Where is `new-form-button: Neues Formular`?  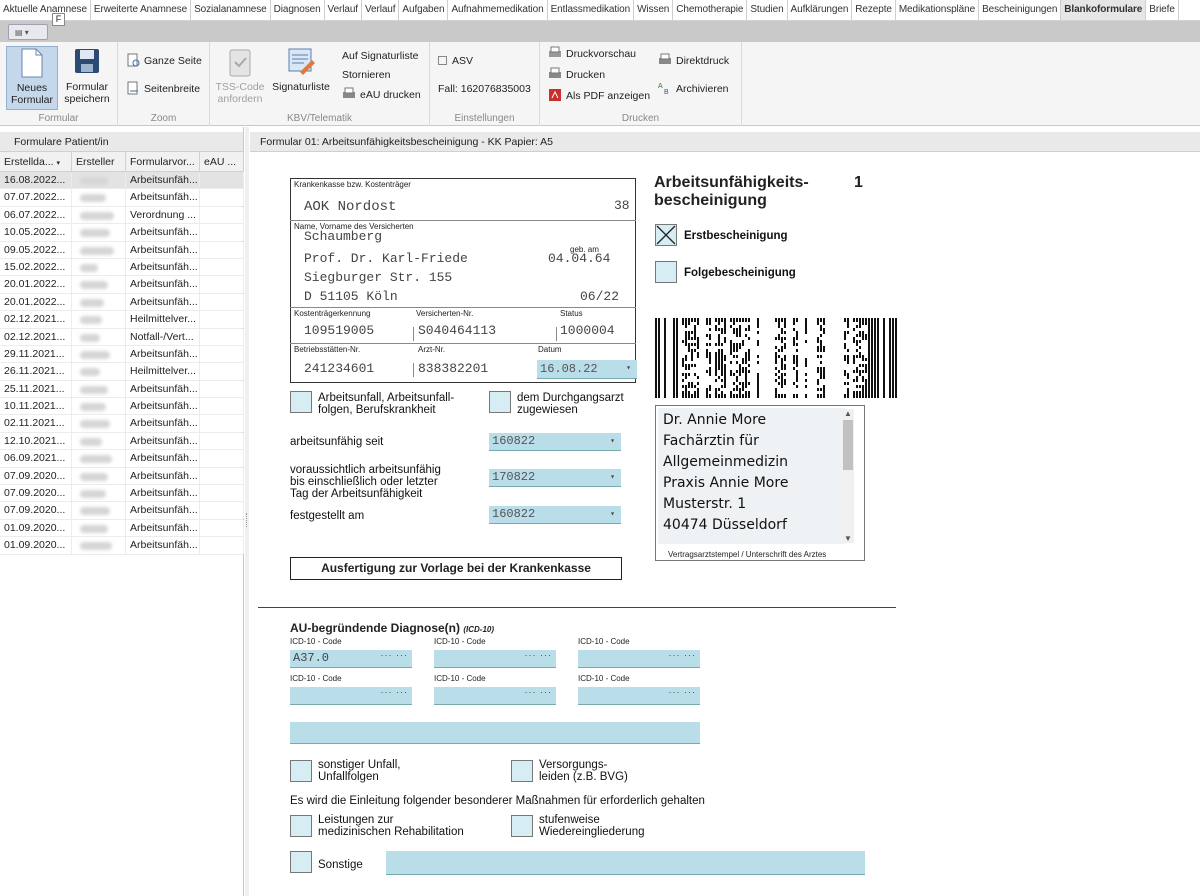 new-form-button: Neues Formular is located at coordinates (32, 78).